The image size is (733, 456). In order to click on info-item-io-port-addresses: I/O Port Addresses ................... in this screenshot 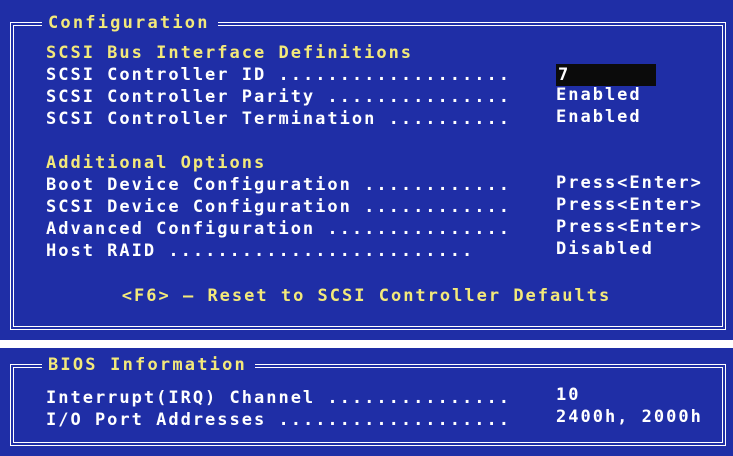, I will do `click(278, 420)`.